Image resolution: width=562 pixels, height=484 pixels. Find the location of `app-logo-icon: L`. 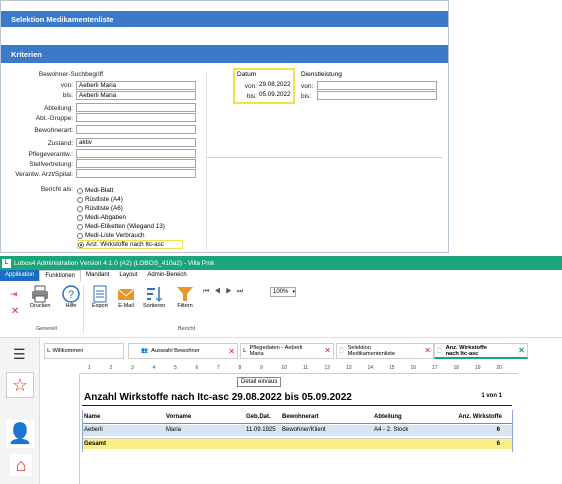

app-logo-icon: L is located at coordinates (6, 263).